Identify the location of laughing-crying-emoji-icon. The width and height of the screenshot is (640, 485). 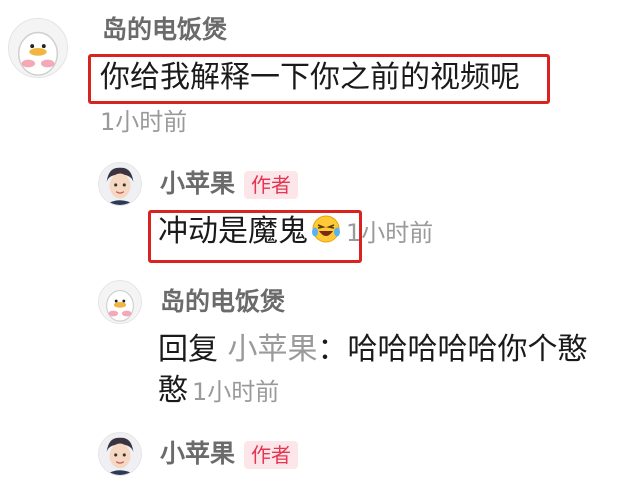
(326, 229).